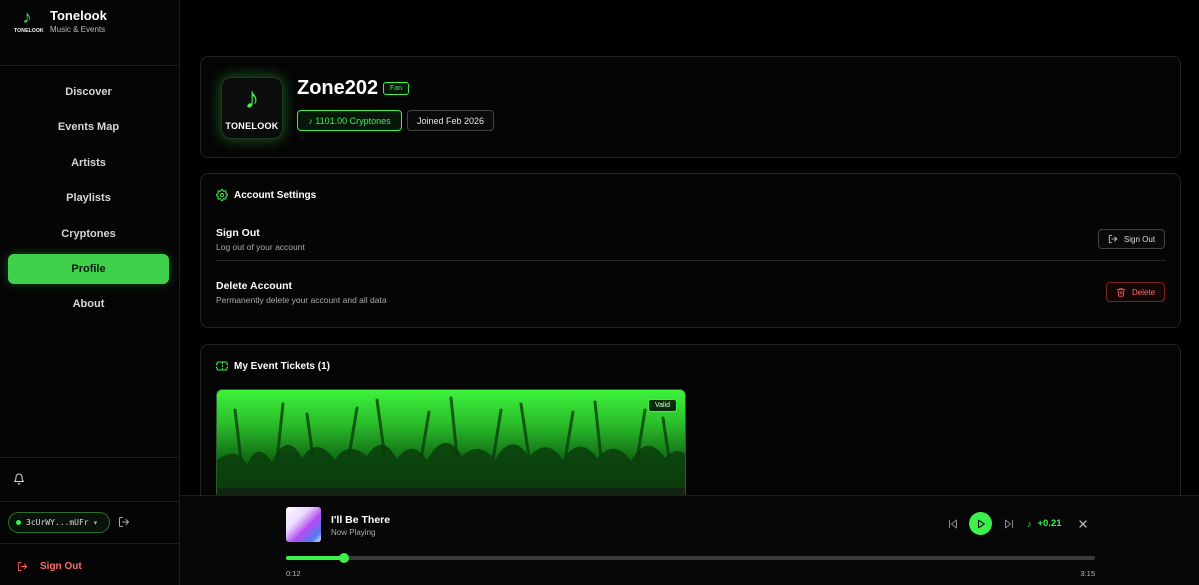  What do you see at coordinates (222, 366) in the screenshot?
I see `ticket-icon` at bounding box center [222, 366].